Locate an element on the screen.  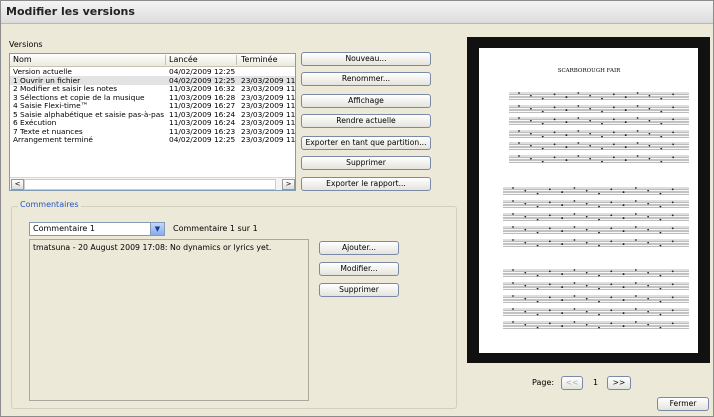
window-title: Modifier les versions is located at coordinates (70, 11).